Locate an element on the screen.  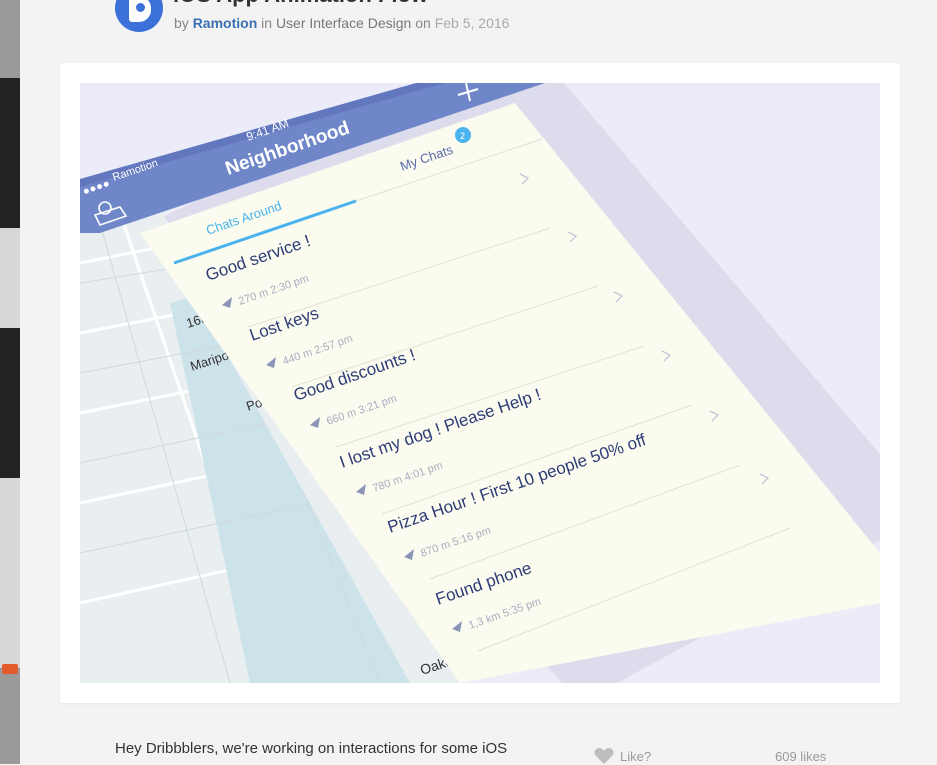
in-label: in is located at coordinates (267, 23).